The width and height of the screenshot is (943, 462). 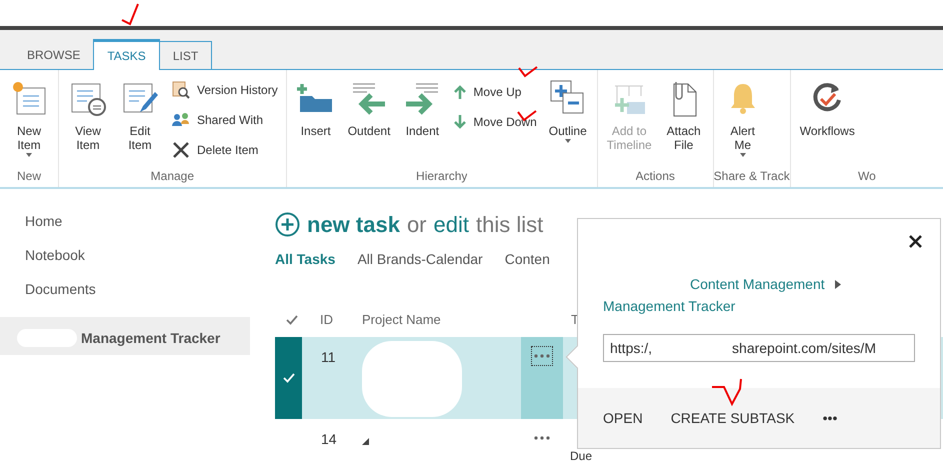 I want to click on nav-link: Management Tracker, so click(x=125, y=336).